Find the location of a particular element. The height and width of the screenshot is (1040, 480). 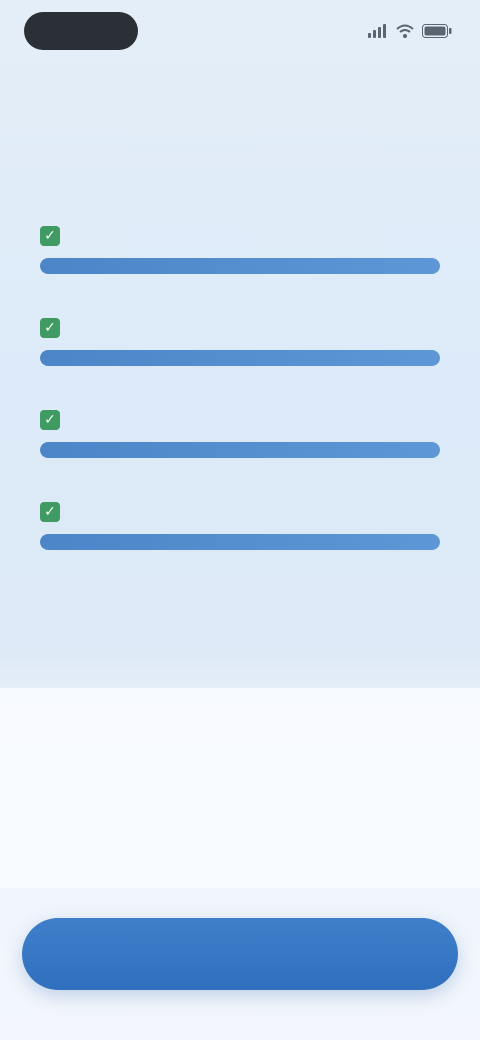

wifi-icon is located at coordinates (405, 31).